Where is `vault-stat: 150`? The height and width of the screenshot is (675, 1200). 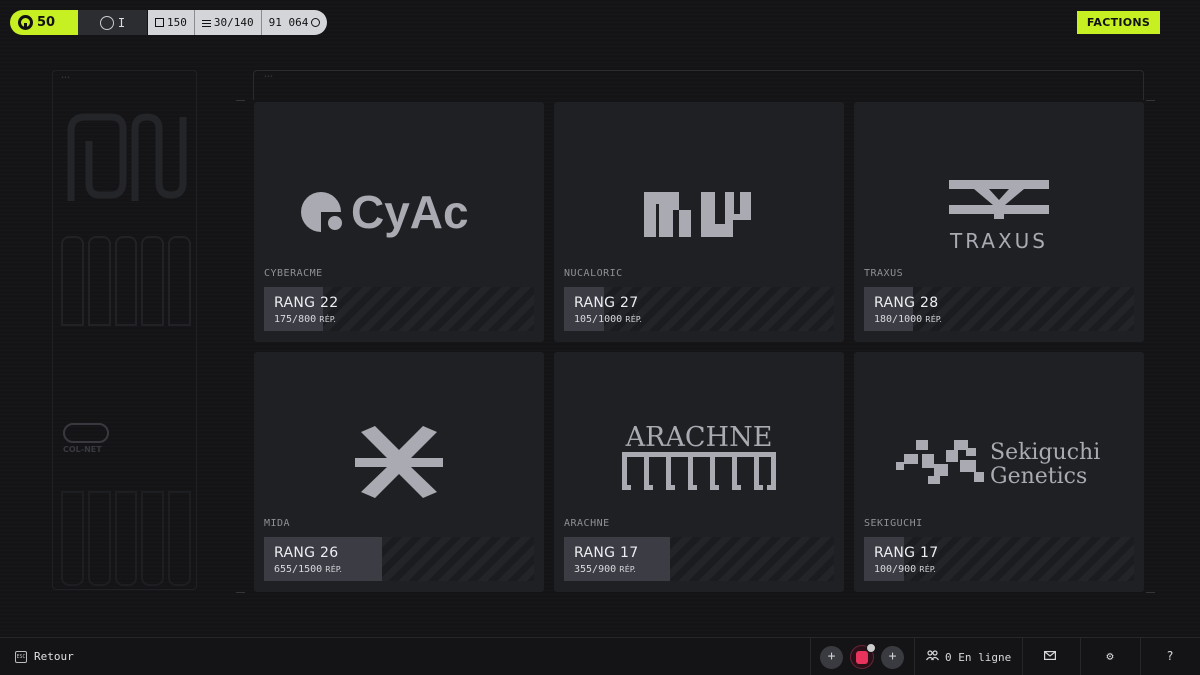 vault-stat: 150 is located at coordinates (171, 22).